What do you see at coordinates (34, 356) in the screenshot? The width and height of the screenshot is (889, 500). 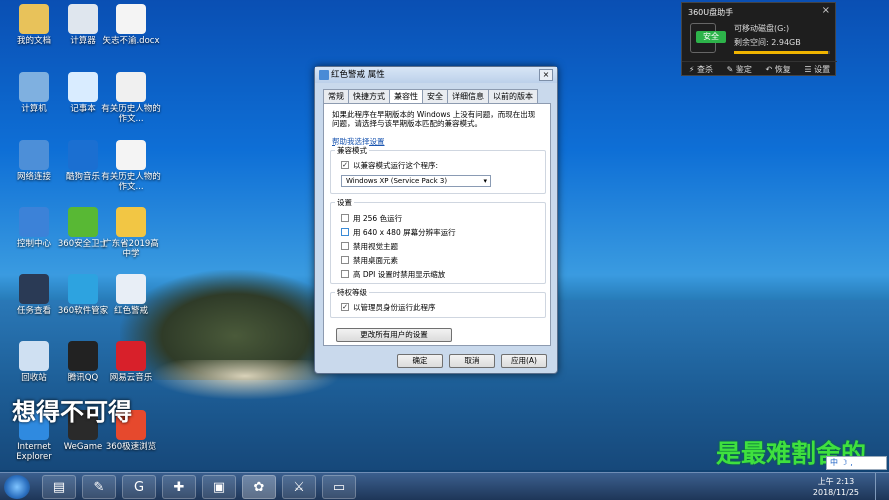 I see `recycle-bin-icon` at bounding box center [34, 356].